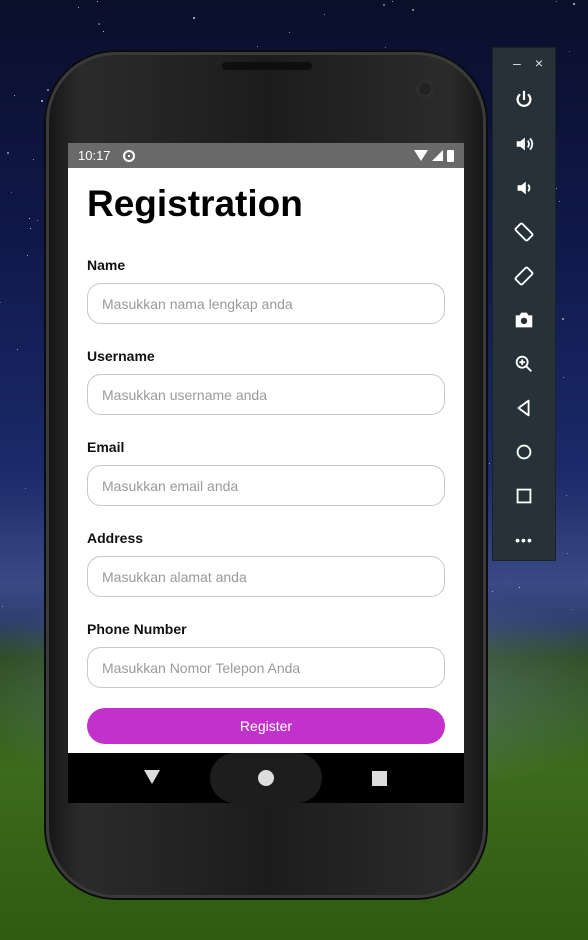 The width and height of the screenshot is (588, 940). I want to click on username-label: Username, so click(121, 356).